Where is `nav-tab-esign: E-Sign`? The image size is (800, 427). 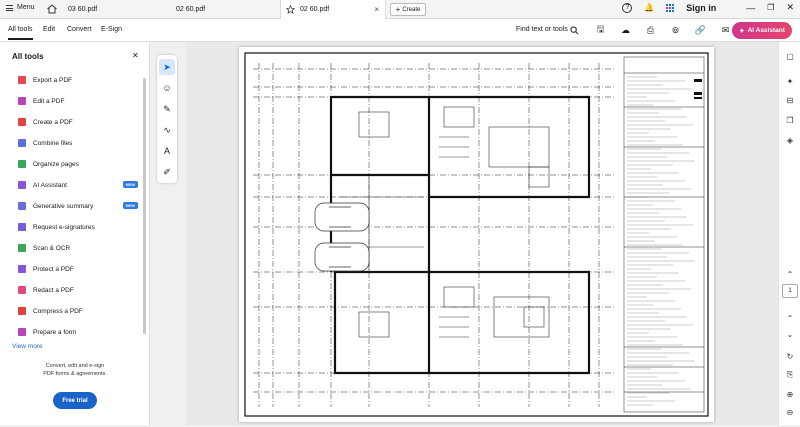 nav-tab-esign: E-Sign is located at coordinates (111, 29).